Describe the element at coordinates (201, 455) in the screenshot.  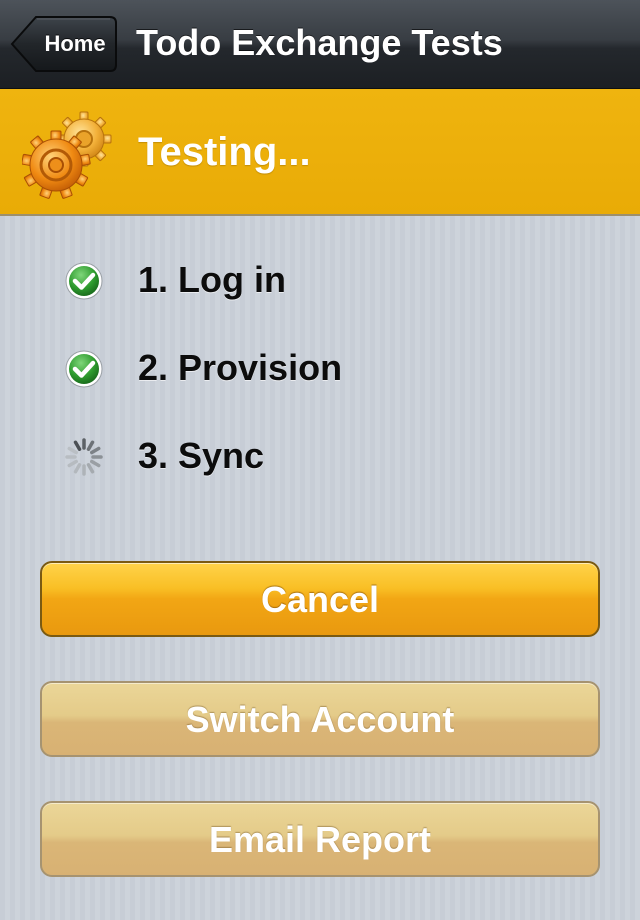
I see `step-label: 3. Sync` at that location.